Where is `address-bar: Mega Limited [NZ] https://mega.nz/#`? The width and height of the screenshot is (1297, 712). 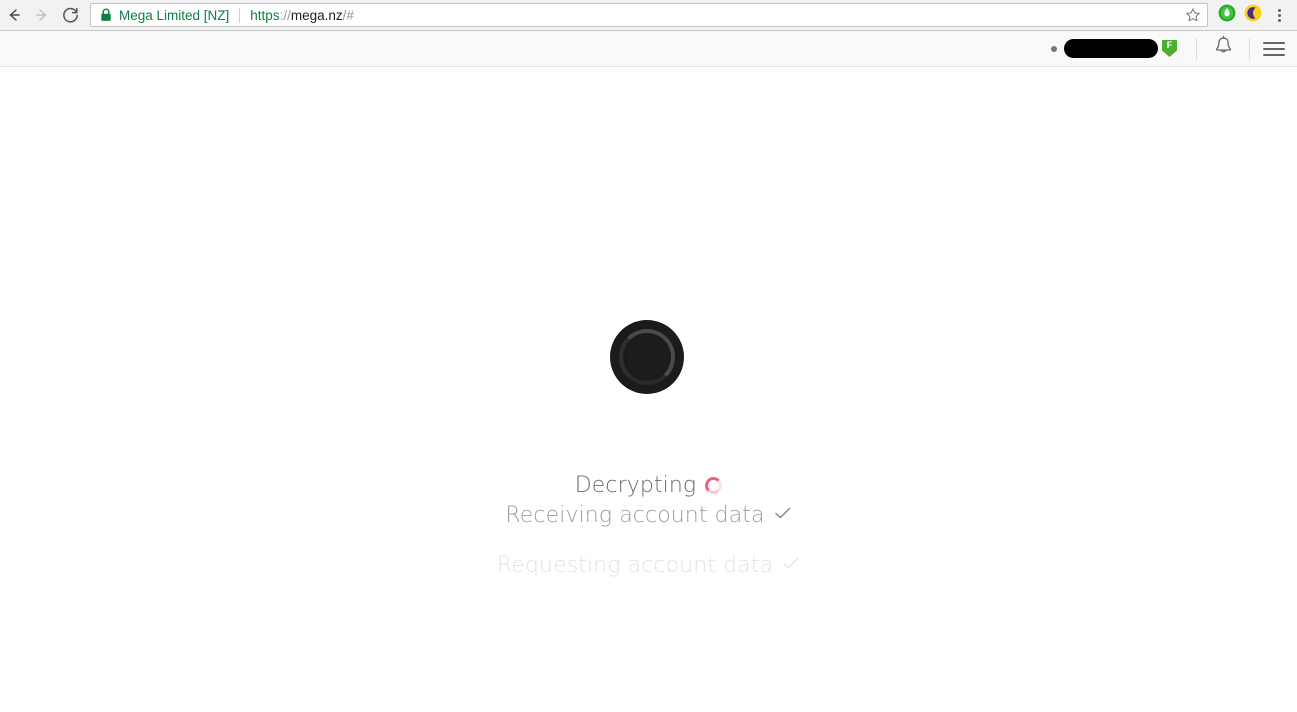 address-bar: Mega Limited [NZ] https://mega.nz/# is located at coordinates (649, 15).